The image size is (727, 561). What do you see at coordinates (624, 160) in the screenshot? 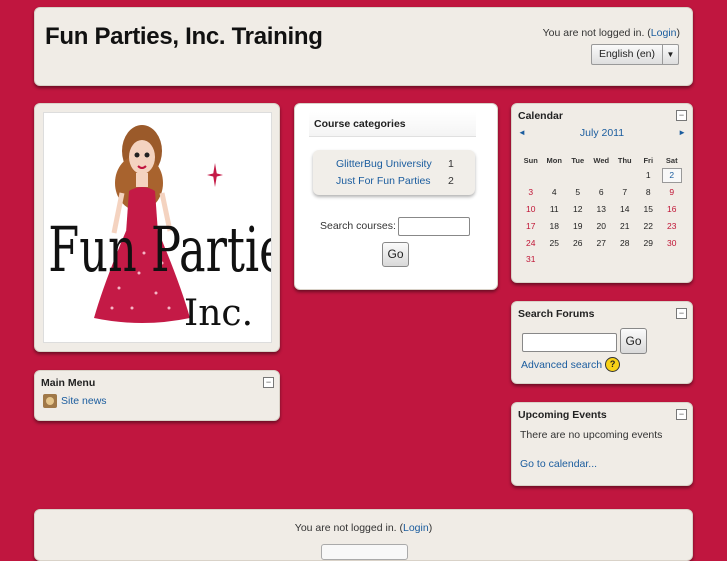
I see `weekday-label: Thu` at bounding box center [624, 160].